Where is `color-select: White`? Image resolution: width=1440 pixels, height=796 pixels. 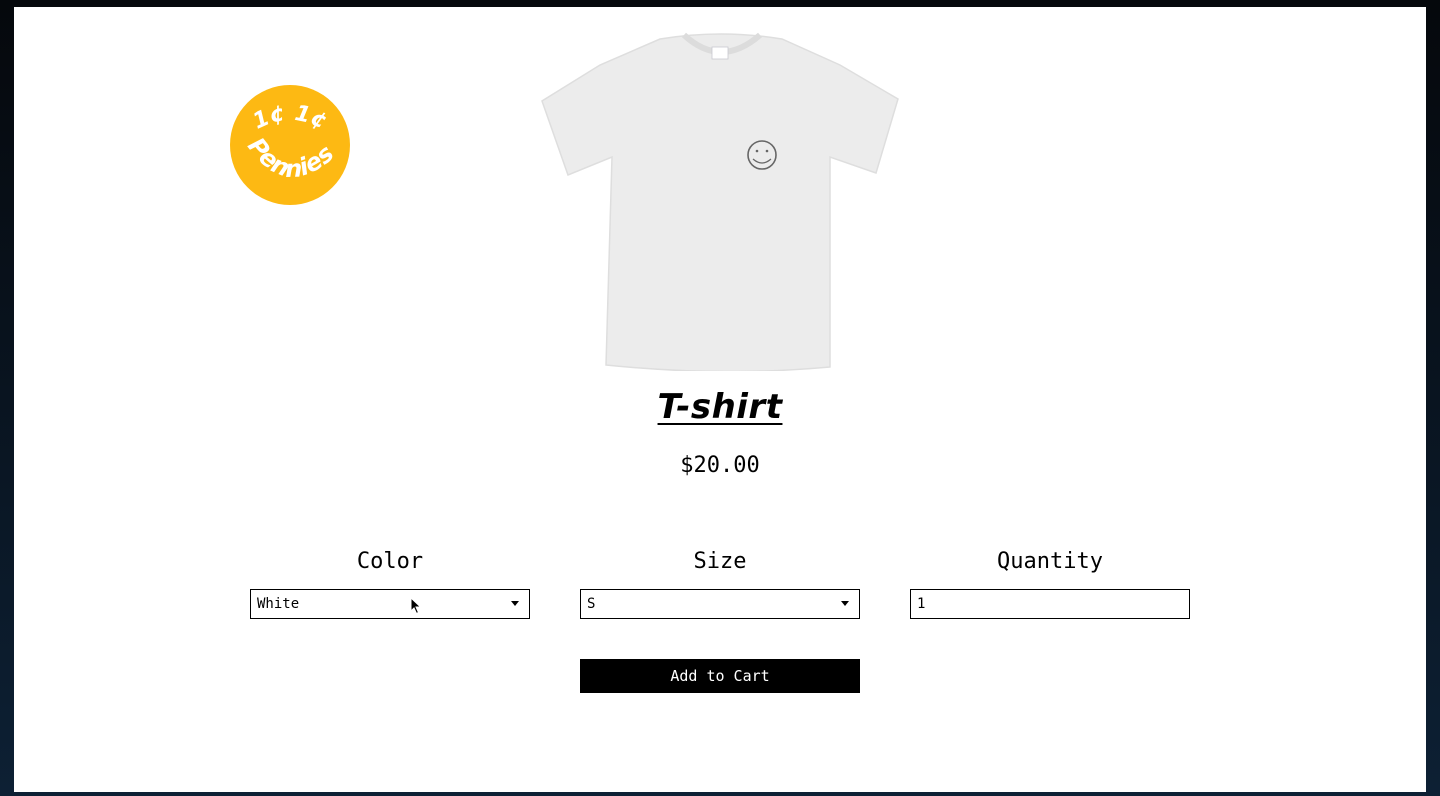 color-select: White is located at coordinates (390, 604).